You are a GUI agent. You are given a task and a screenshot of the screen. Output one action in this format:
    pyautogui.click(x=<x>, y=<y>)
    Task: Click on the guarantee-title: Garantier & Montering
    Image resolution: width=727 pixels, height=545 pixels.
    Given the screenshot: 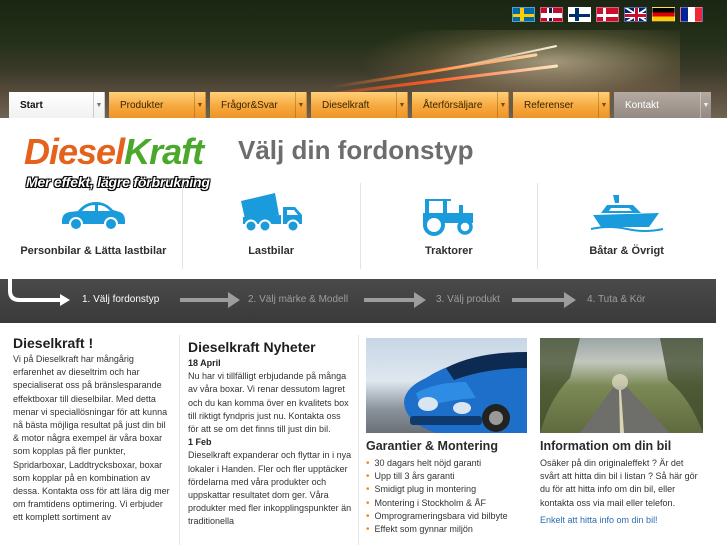 What is the action you would take?
    pyautogui.click(x=432, y=446)
    